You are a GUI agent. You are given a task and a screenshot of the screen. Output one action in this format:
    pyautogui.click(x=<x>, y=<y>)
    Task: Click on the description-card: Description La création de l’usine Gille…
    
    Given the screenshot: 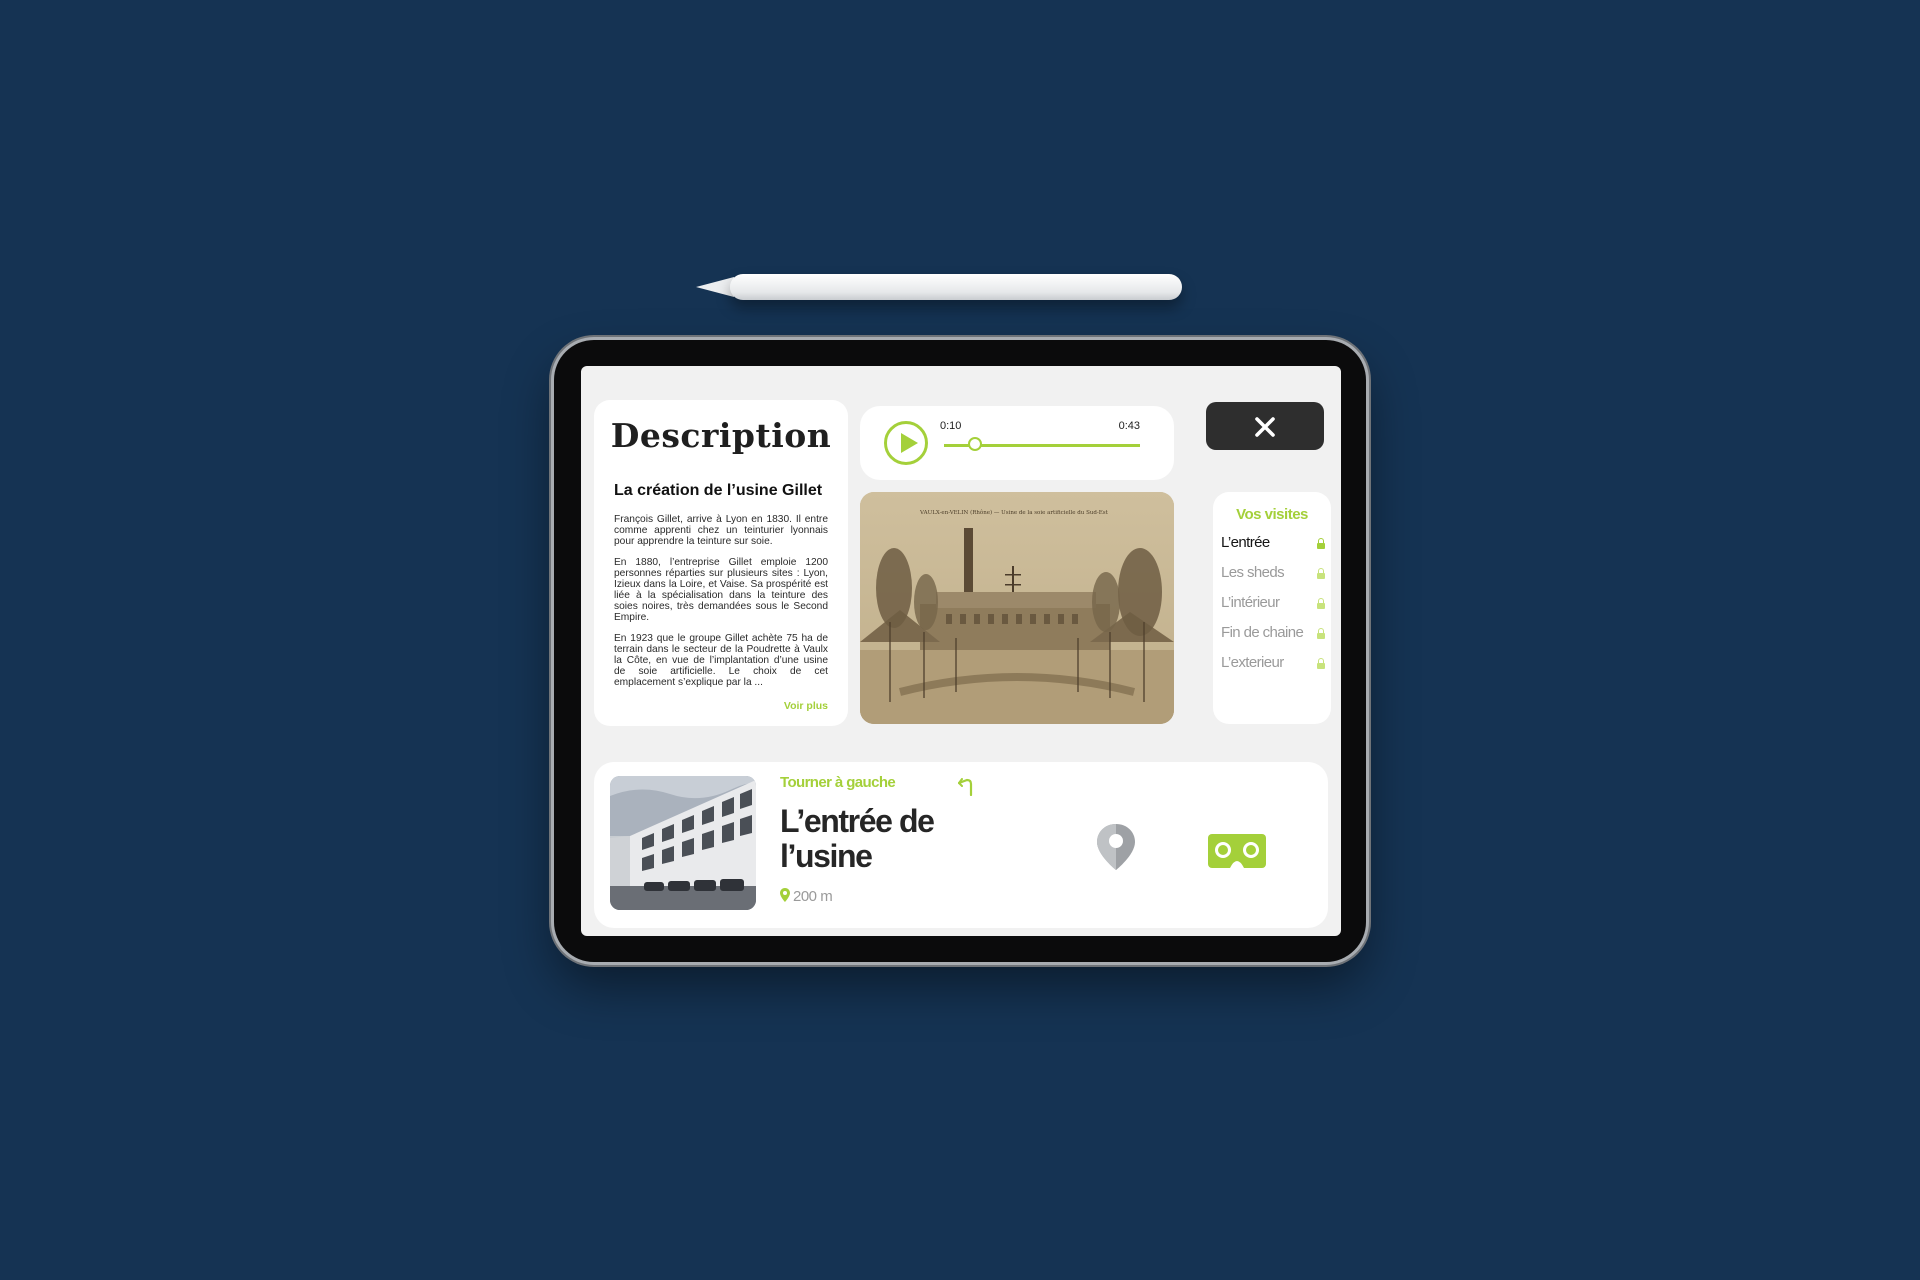 What is the action you would take?
    pyautogui.click(x=721, y=563)
    